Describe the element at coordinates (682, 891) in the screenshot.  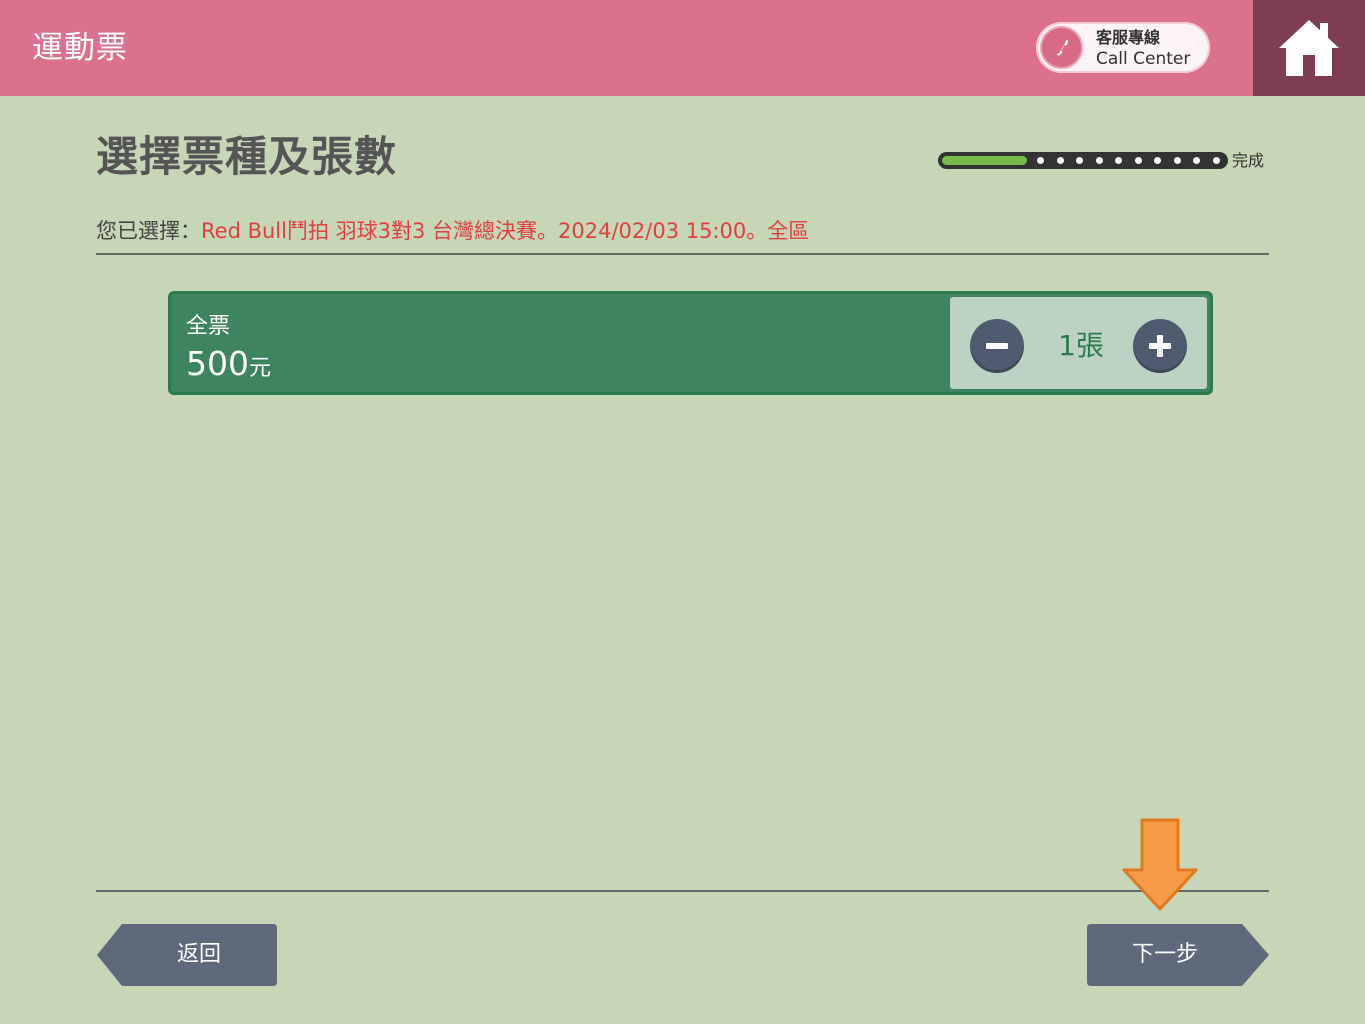
I see `bottom-divider` at that location.